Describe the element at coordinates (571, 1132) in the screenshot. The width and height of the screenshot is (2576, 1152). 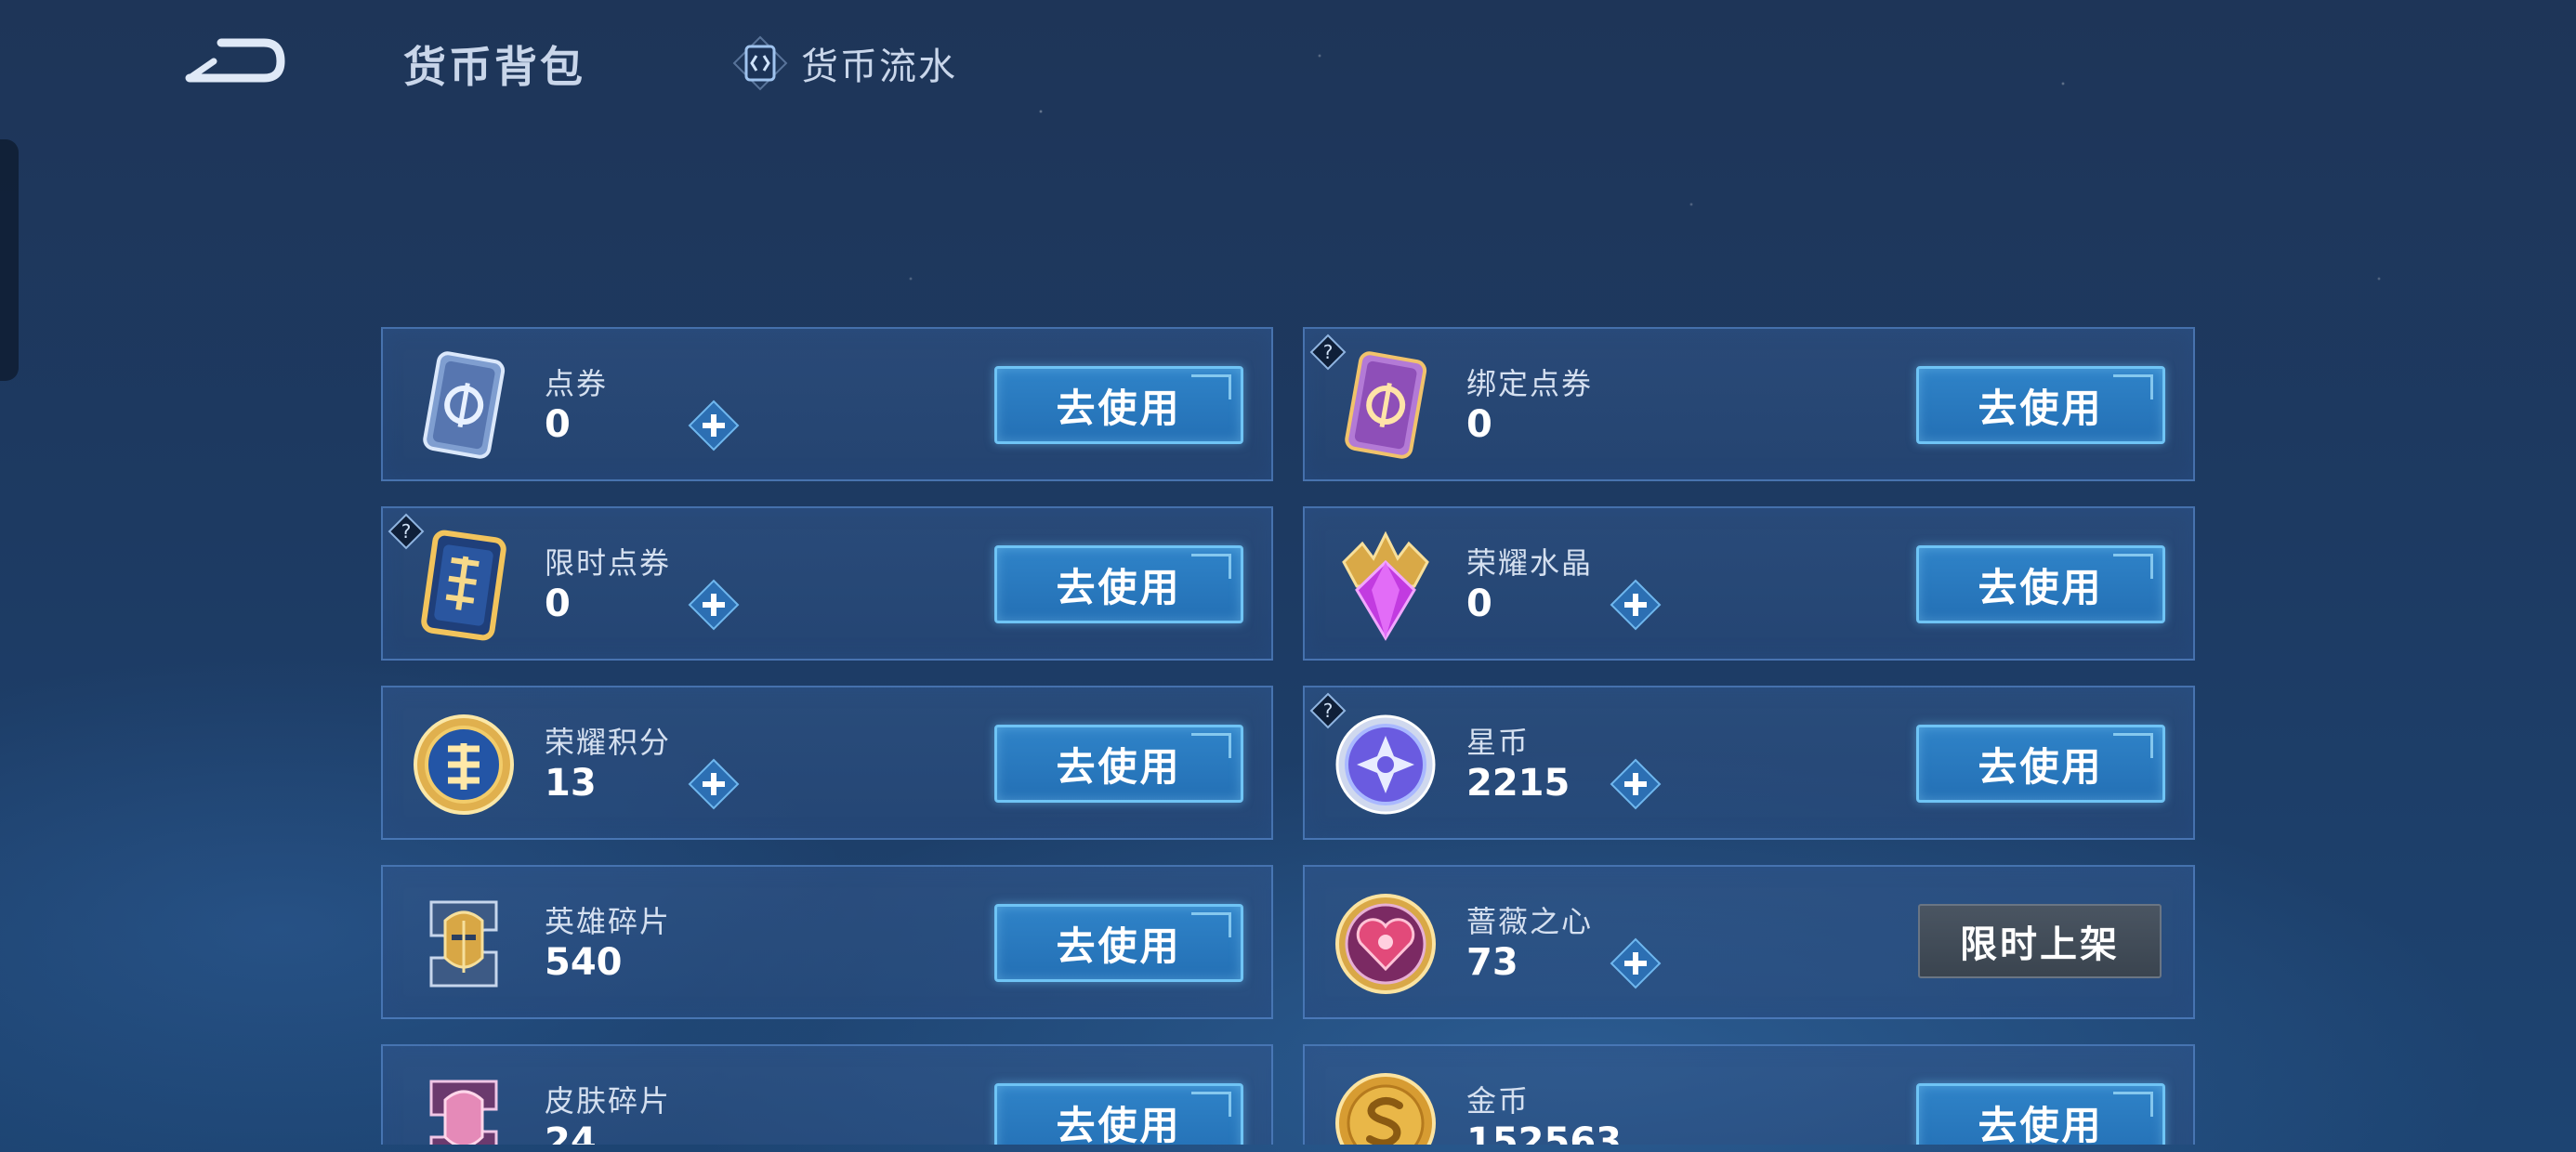
I see `currency-amount: 24` at that location.